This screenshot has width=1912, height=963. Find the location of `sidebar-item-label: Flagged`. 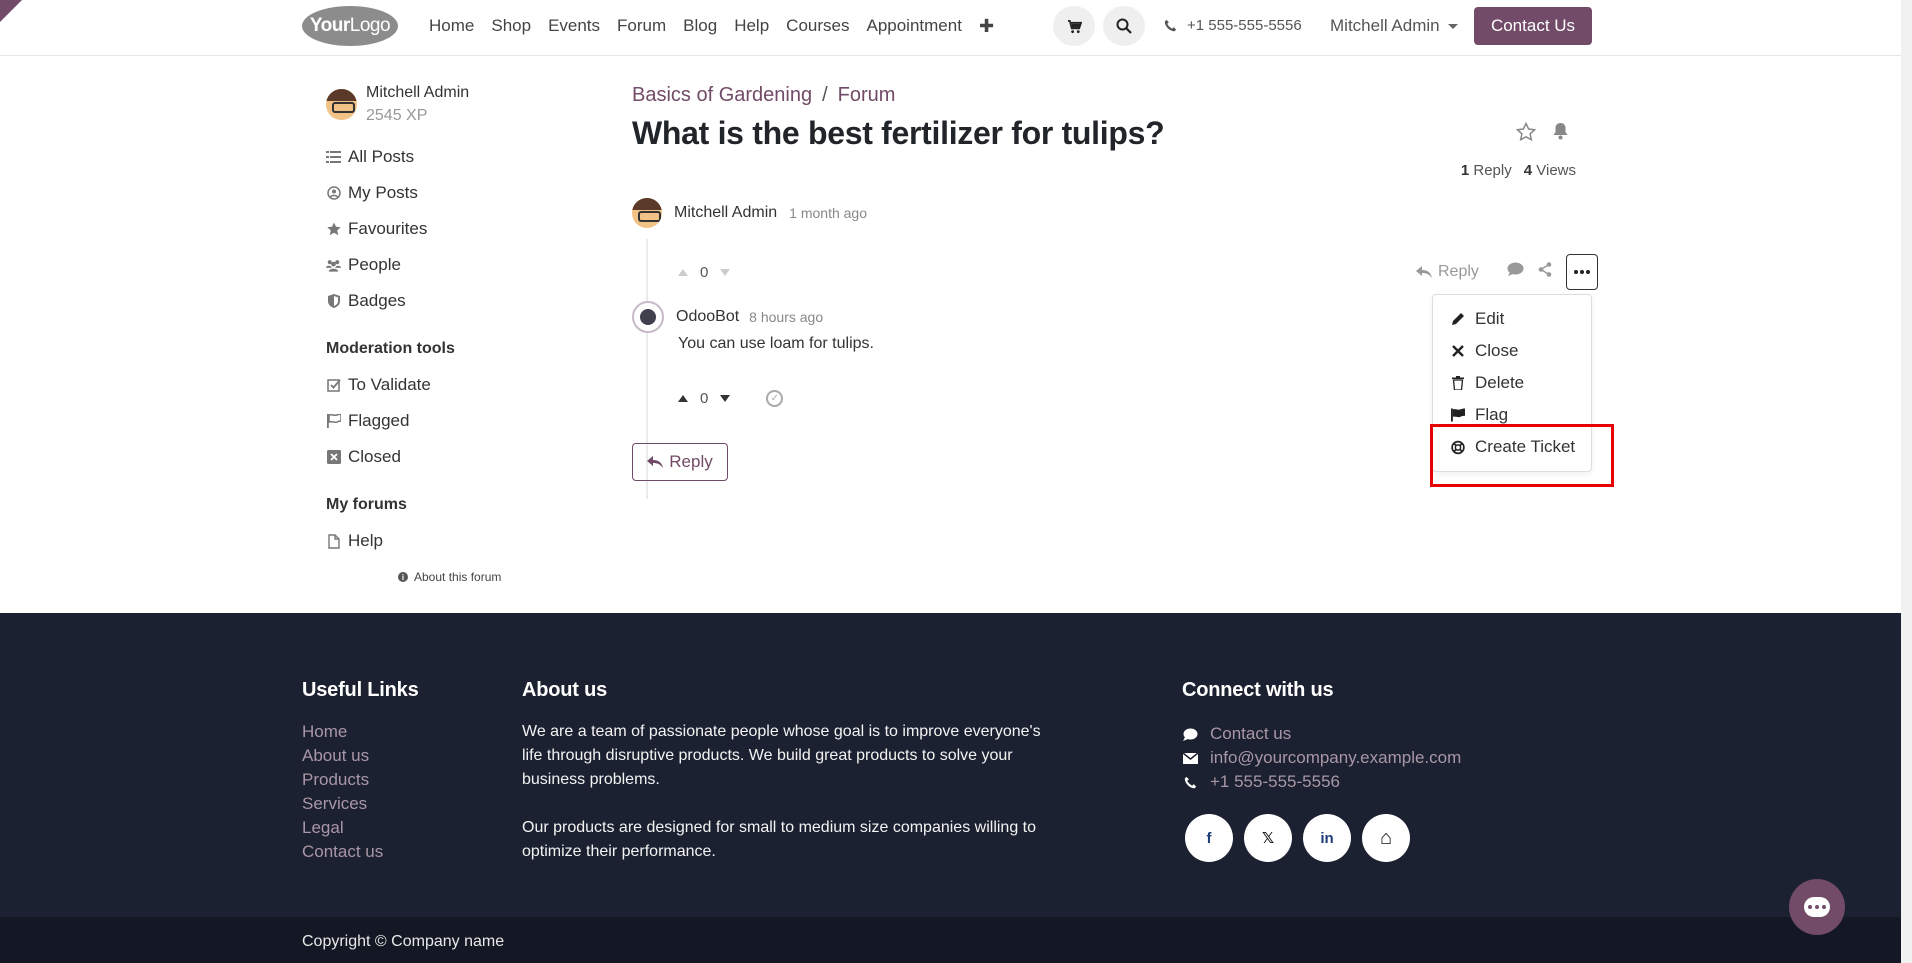

sidebar-item-label: Flagged is located at coordinates (379, 420).